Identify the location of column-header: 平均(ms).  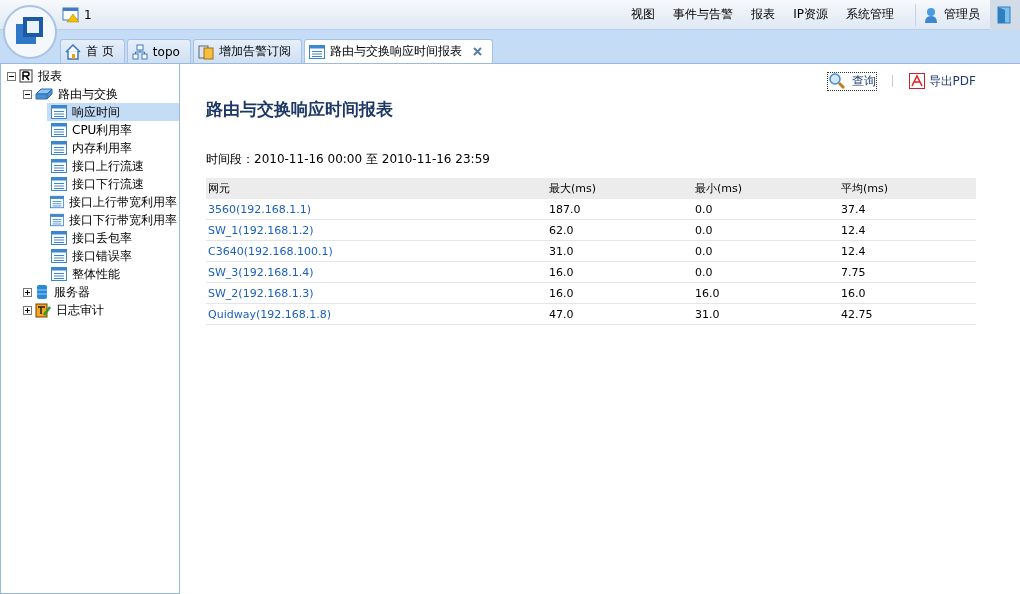
(907, 188).